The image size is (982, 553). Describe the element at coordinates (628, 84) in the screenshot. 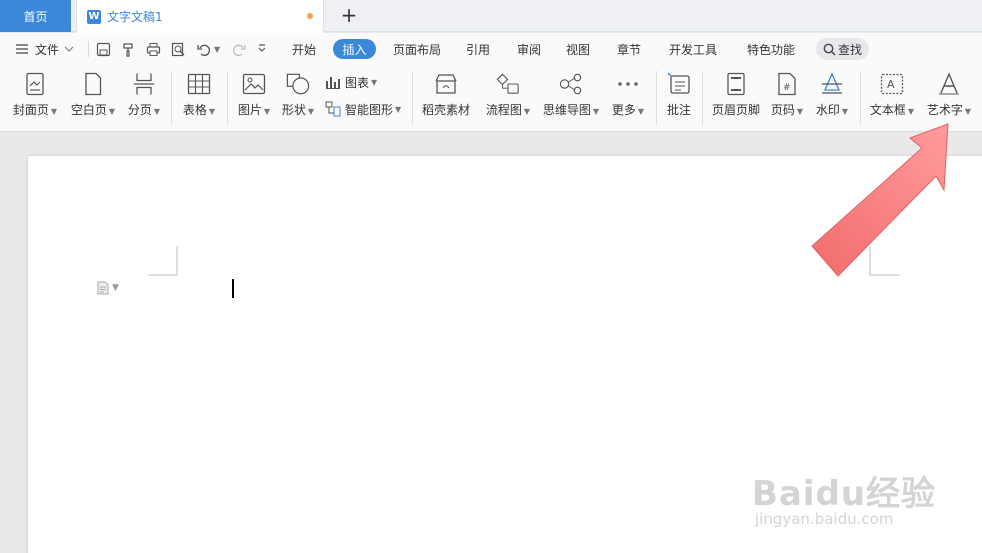

I see `more-icon` at that location.